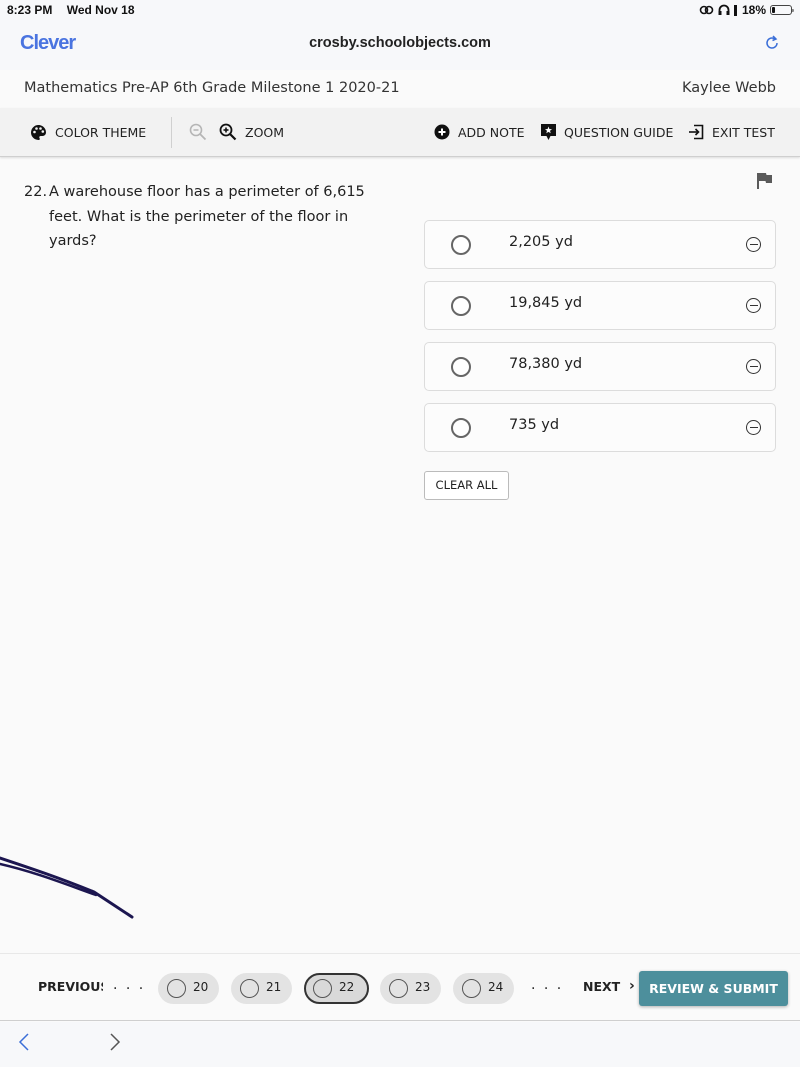 This screenshot has height=1067, width=800. What do you see at coordinates (601, 986) in the screenshot?
I see `next-button: NEXT` at bounding box center [601, 986].